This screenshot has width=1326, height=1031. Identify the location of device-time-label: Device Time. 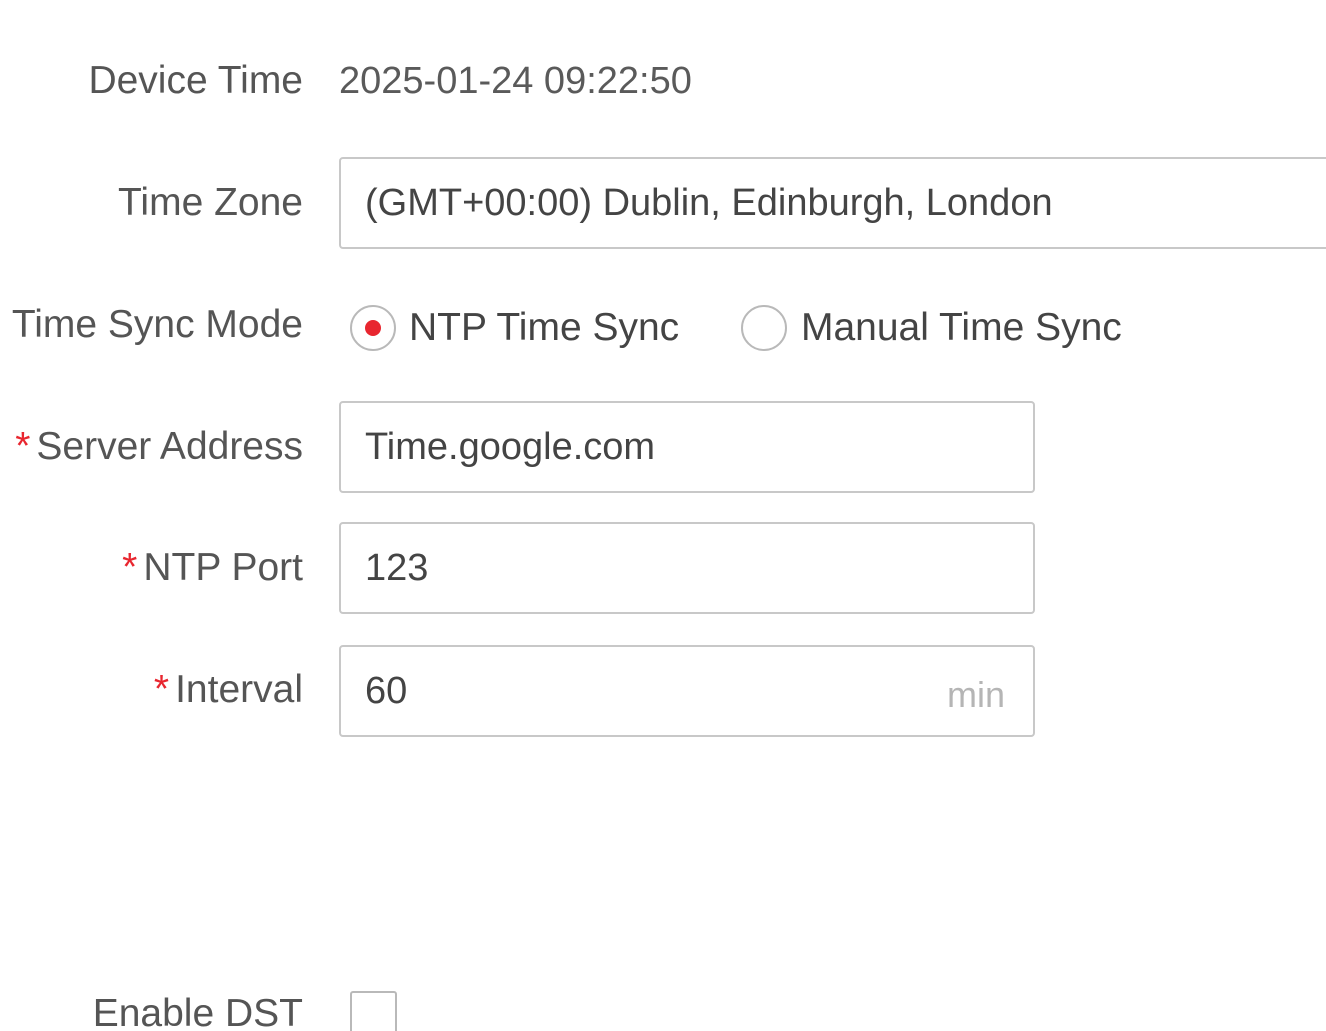
(195, 80).